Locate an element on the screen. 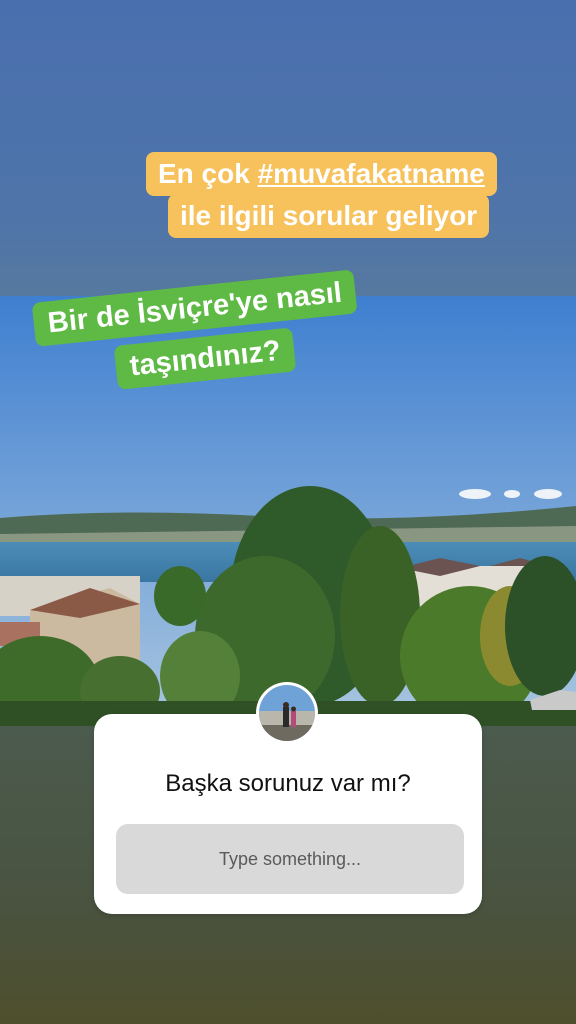 The height and width of the screenshot is (1024, 576). yellow-sticker-line-2: ile ilgili sorular geliyor is located at coordinates (329, 216).